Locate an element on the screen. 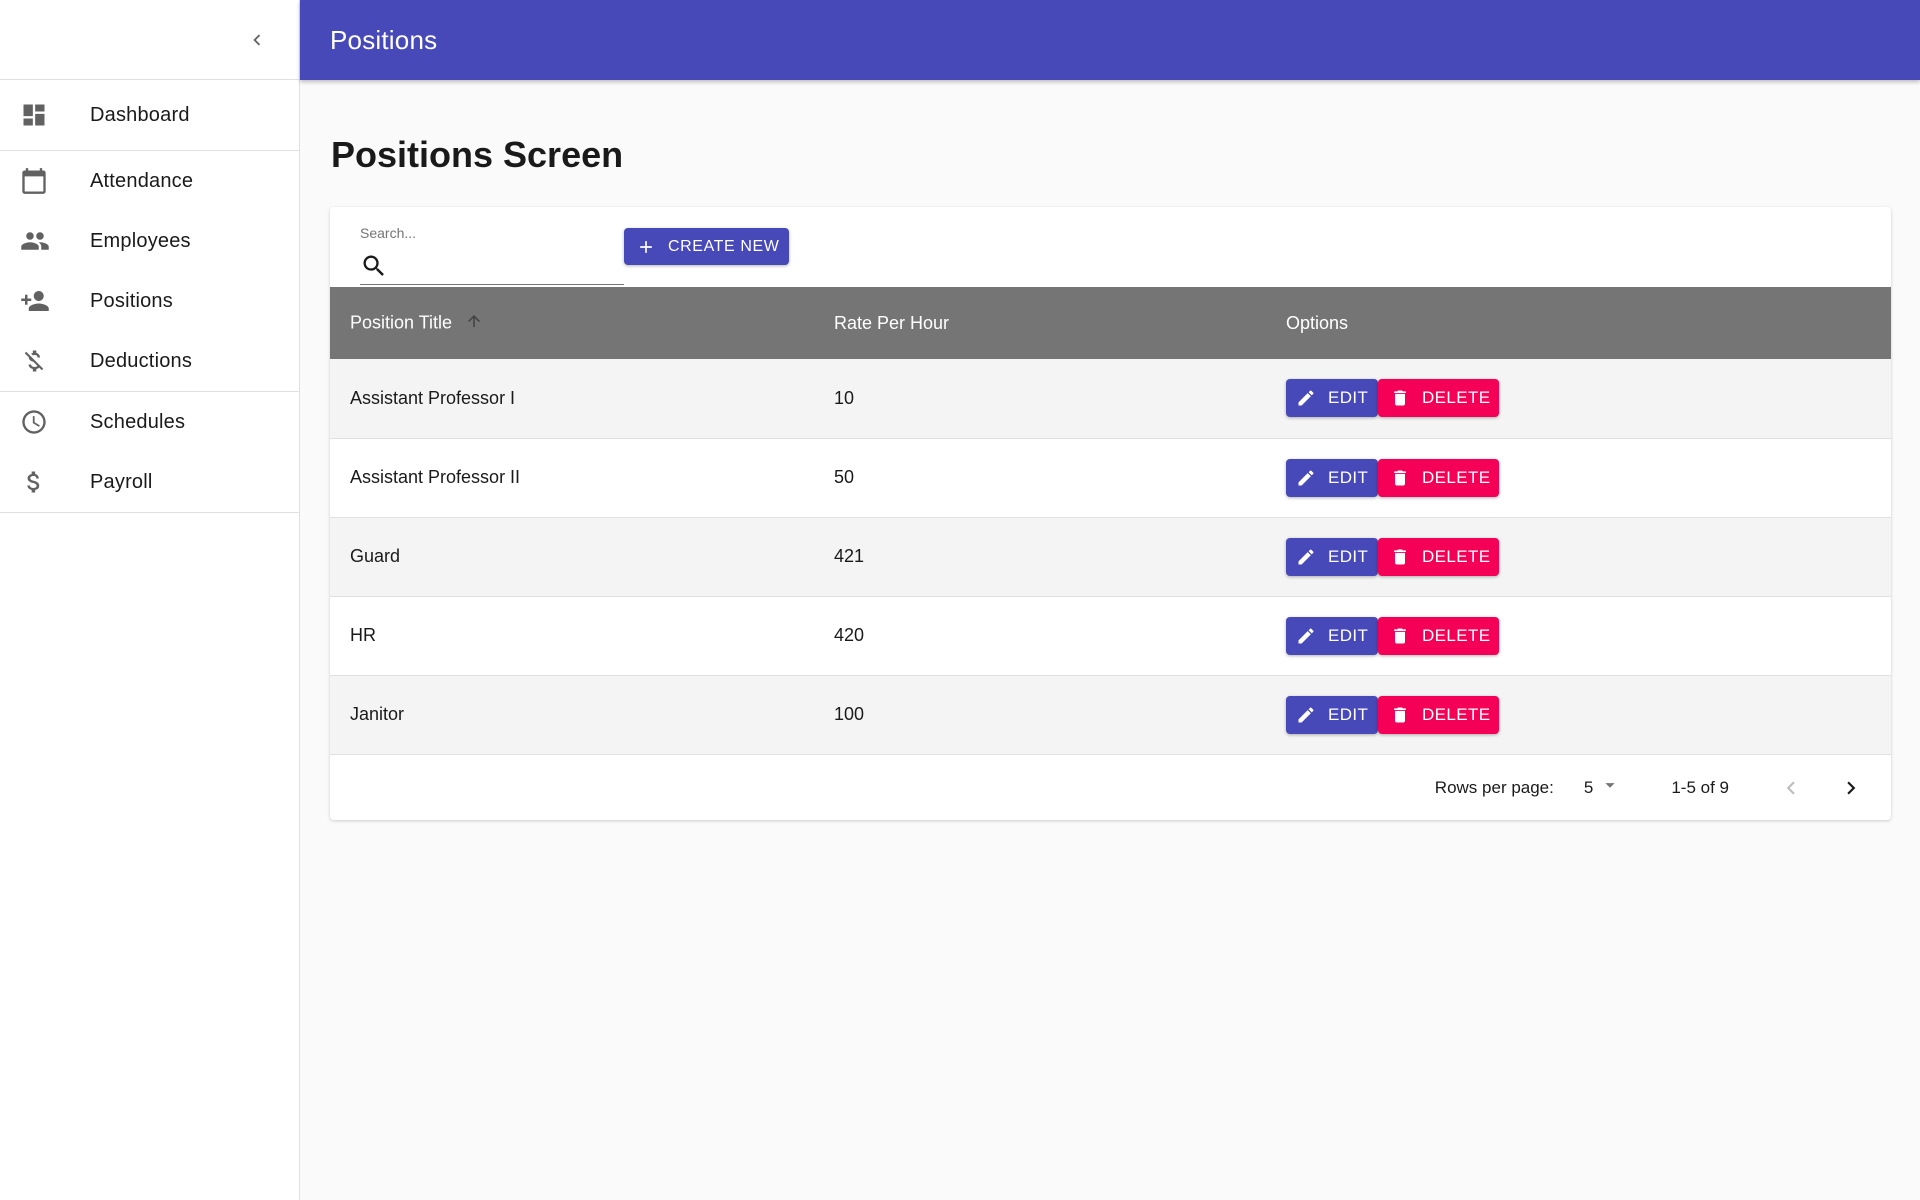 Image resolution: width=1920 pixels, height=1200 pixels. sidebar-item-deductions: Deductions is located at coordinates (149, 361).